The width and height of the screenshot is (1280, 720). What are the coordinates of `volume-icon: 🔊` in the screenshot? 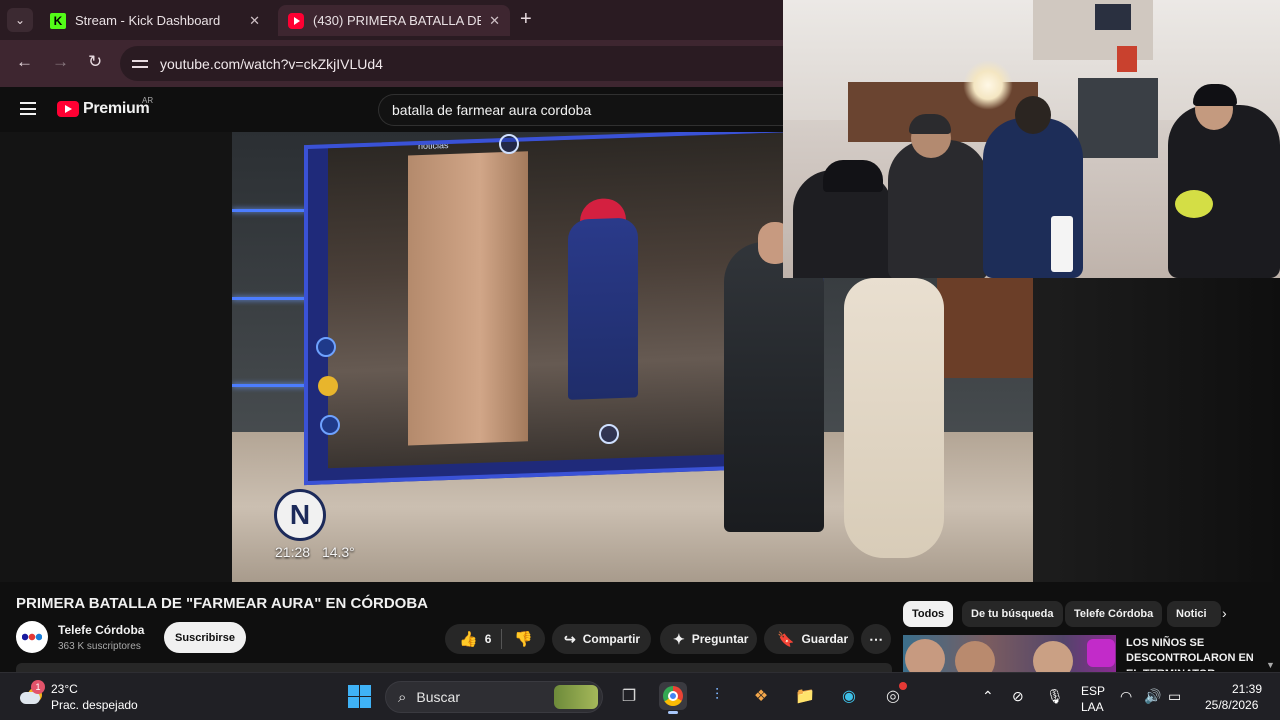 It's located at (1152, 696).